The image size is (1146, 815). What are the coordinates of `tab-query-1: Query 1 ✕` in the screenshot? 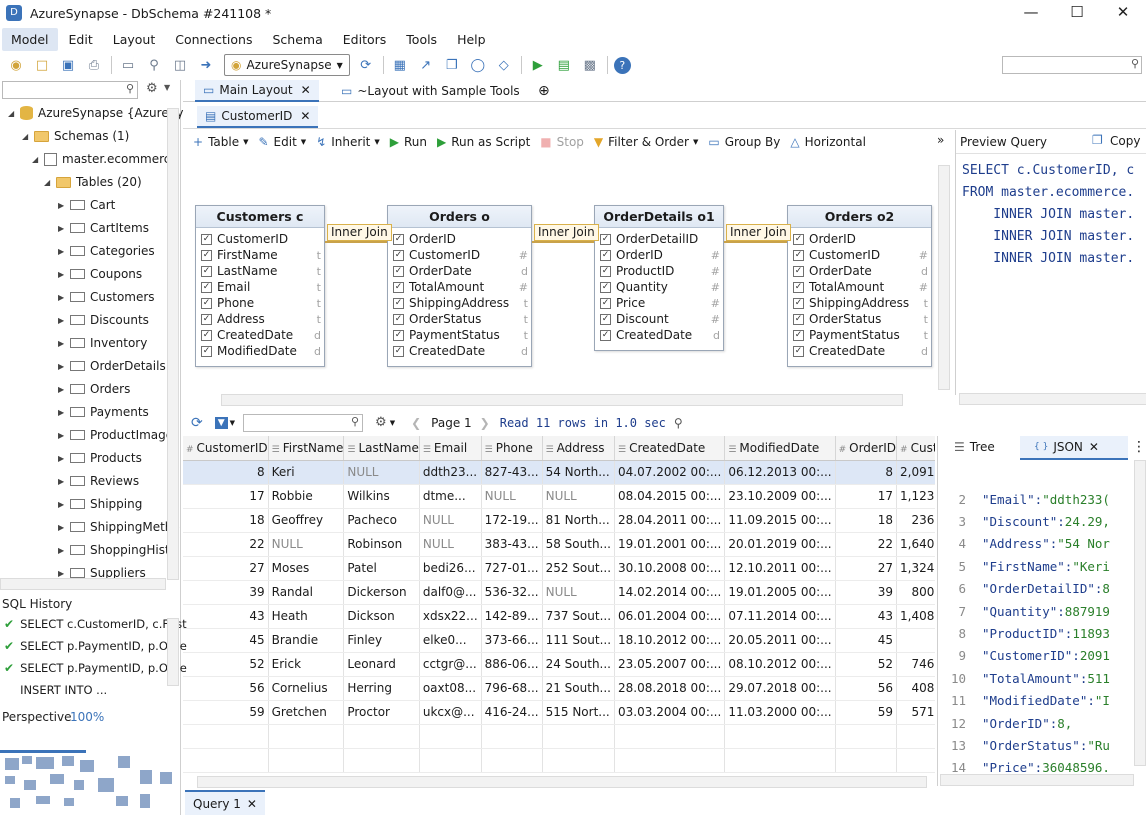 It's located at (225, 802).